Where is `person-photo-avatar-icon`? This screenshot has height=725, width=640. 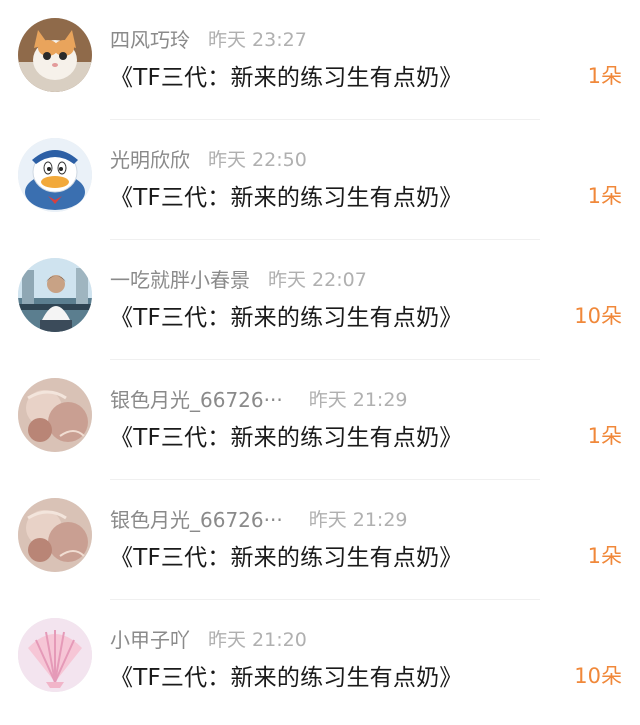
person-photo-avatar-icon is located at coordinates (55, 295).